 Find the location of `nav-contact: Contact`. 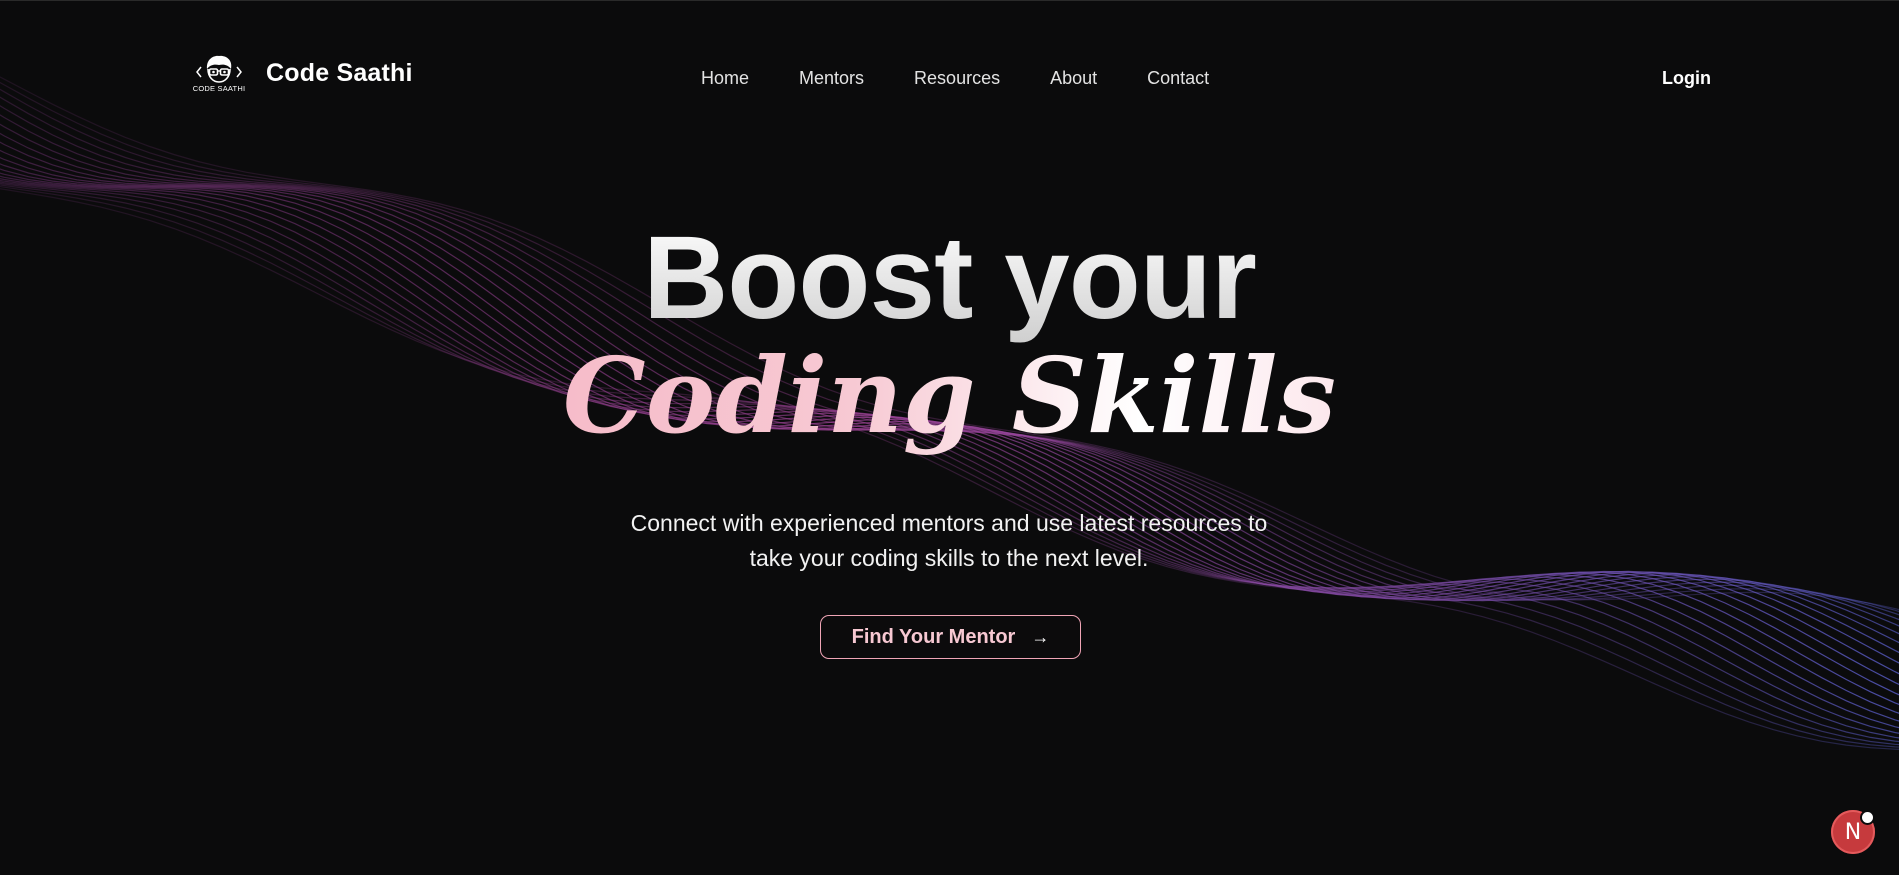

nav-contact: Contact is located at coordinates (1178, 78).